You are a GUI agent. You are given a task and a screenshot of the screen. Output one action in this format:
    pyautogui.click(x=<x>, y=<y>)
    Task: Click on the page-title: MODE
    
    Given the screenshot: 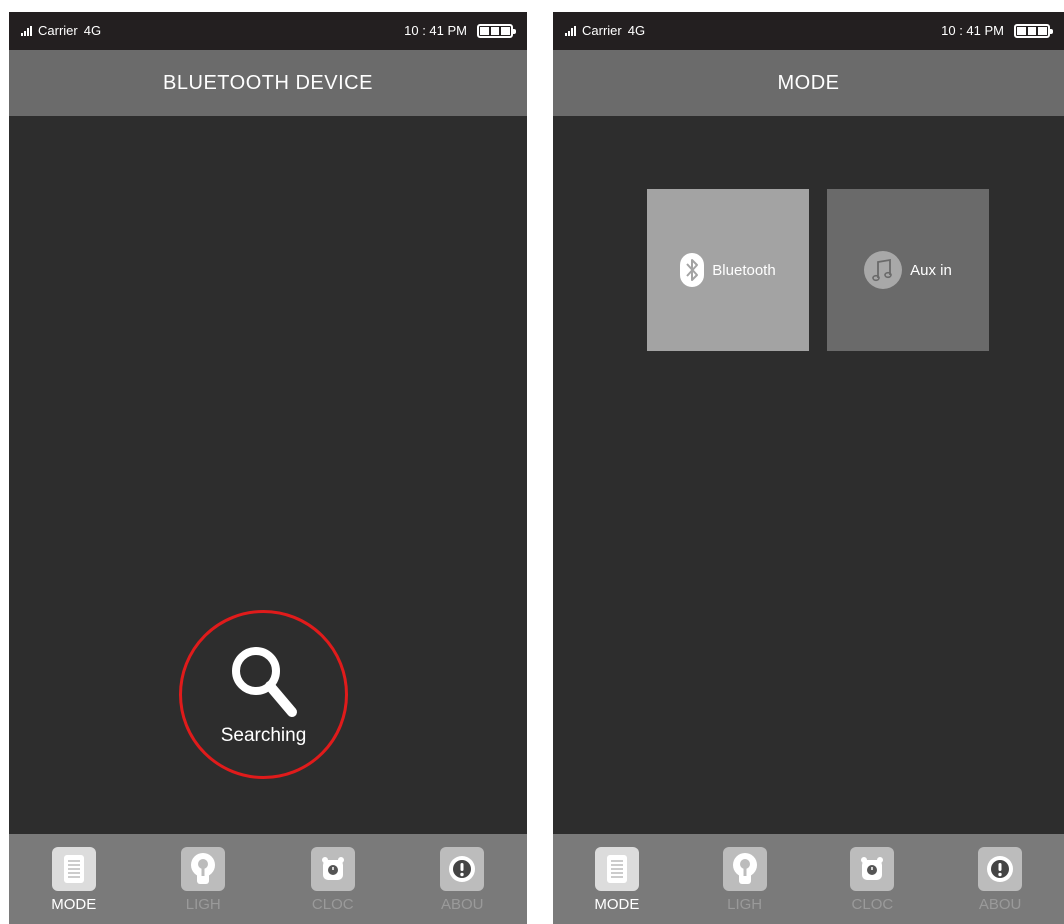 What is the action you would take?
    pyautogui.click(x=808, y=83)
    